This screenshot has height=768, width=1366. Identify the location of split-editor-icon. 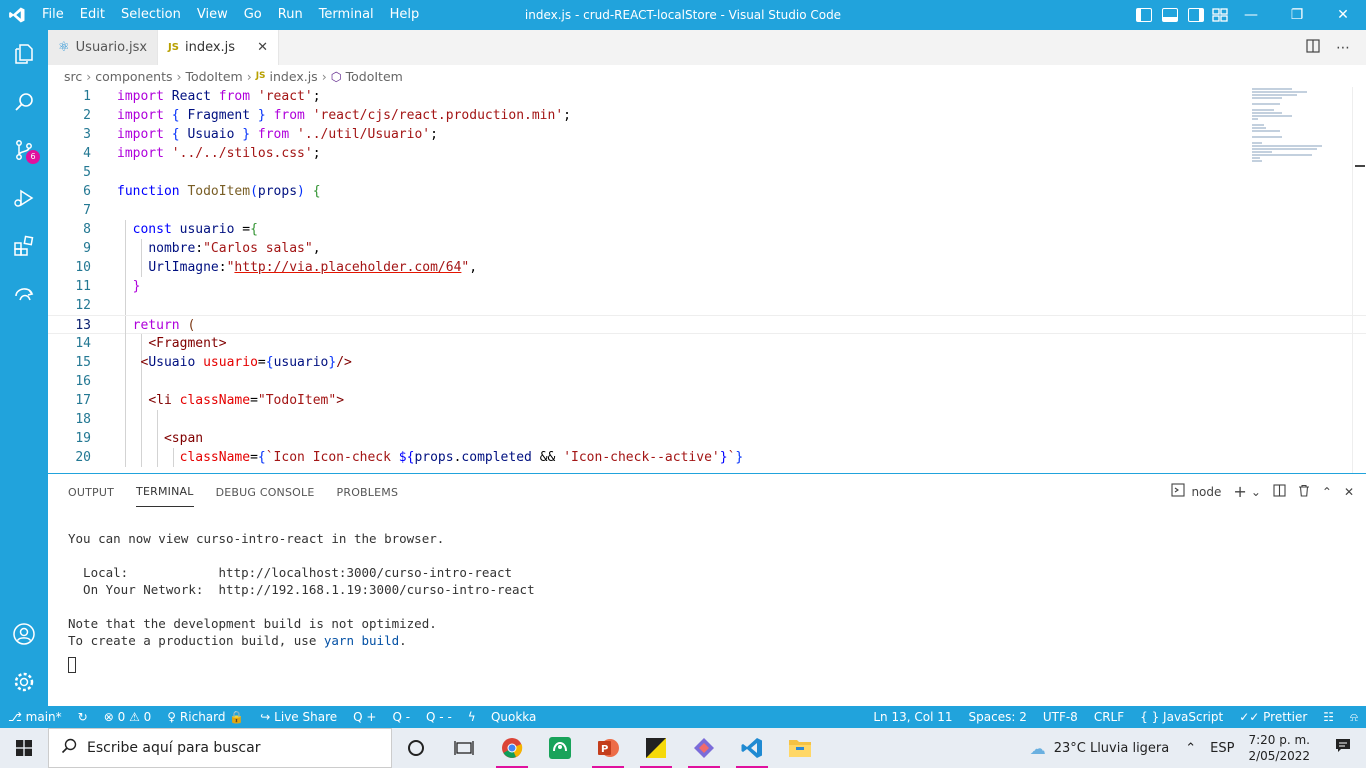
(1313, 47).